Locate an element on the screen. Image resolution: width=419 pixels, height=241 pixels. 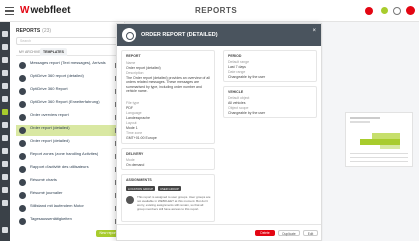
top-bar: Wwebfleet REPORTS is located at coordinates (209, 11).